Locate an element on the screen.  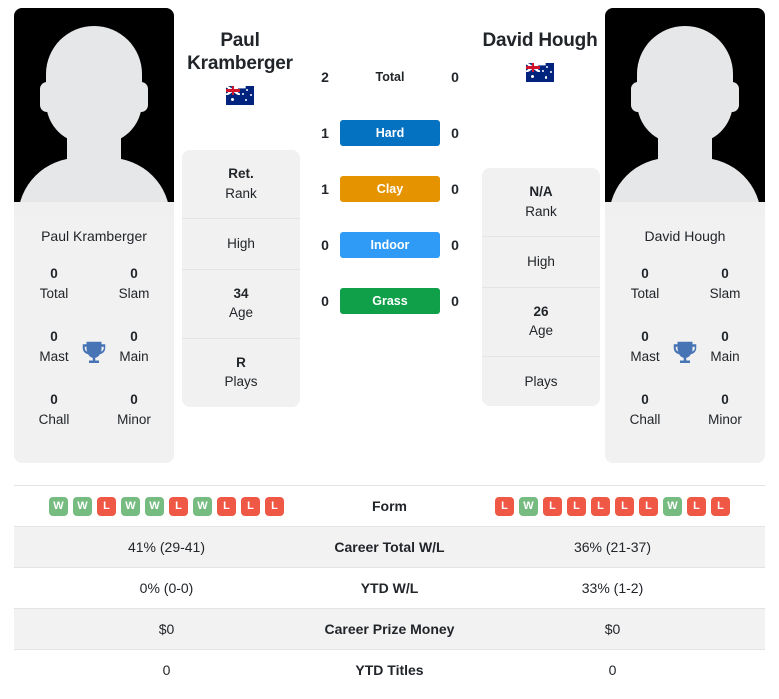
player-info-card-right: N/A Rank High 26 Age Plays is located at coordinates (541, 287).